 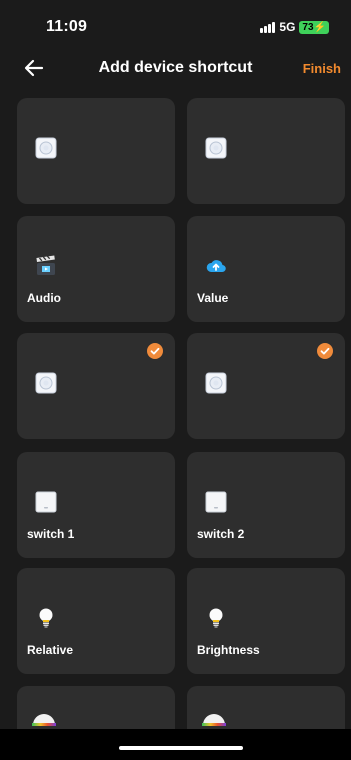 What do you see at coordinates (216, 266) in the screenshot?
I see `cloud-upload-icon` at bounding box center [216, 266].